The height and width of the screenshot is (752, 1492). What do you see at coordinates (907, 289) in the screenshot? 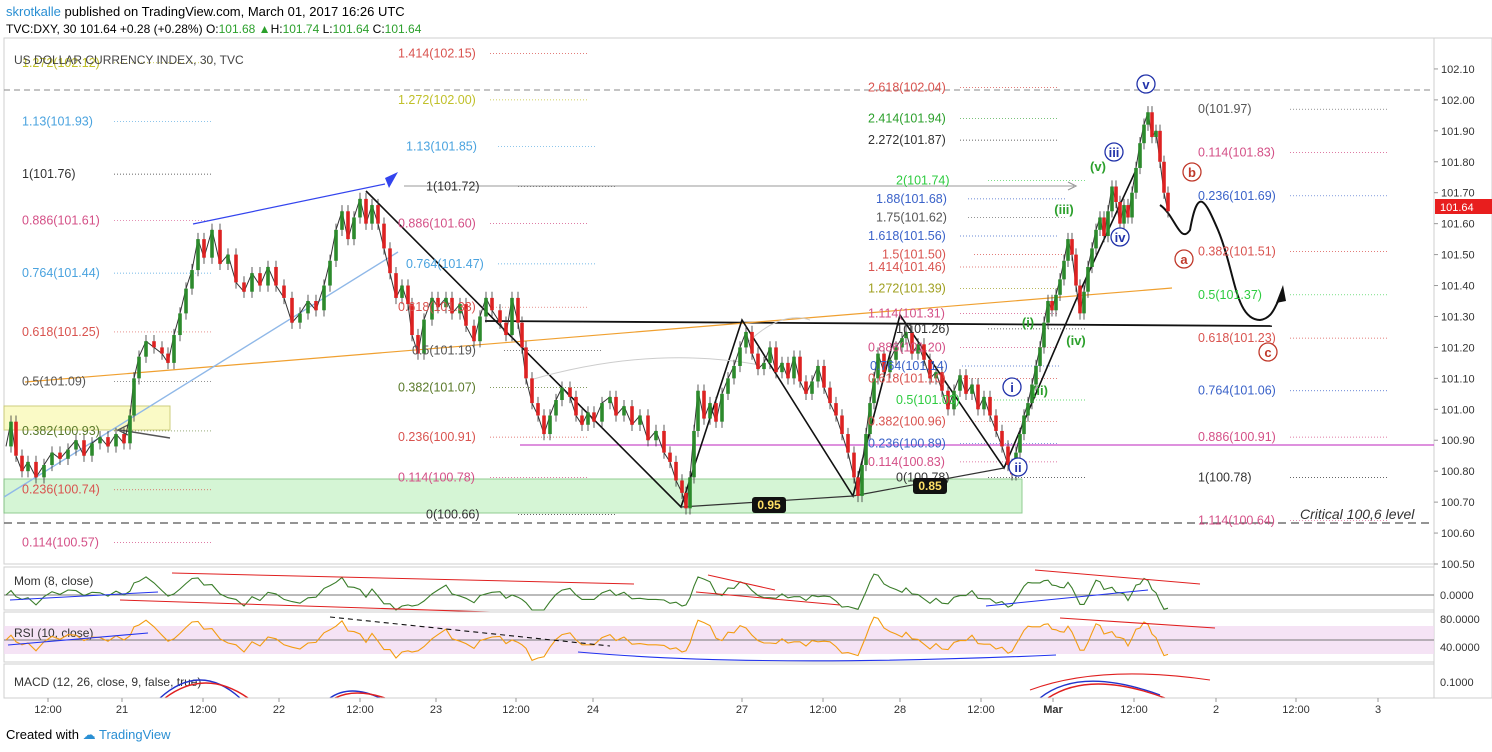
I see `fib-level-label: 1.272(101.39)` at bounding box center [907, 289].